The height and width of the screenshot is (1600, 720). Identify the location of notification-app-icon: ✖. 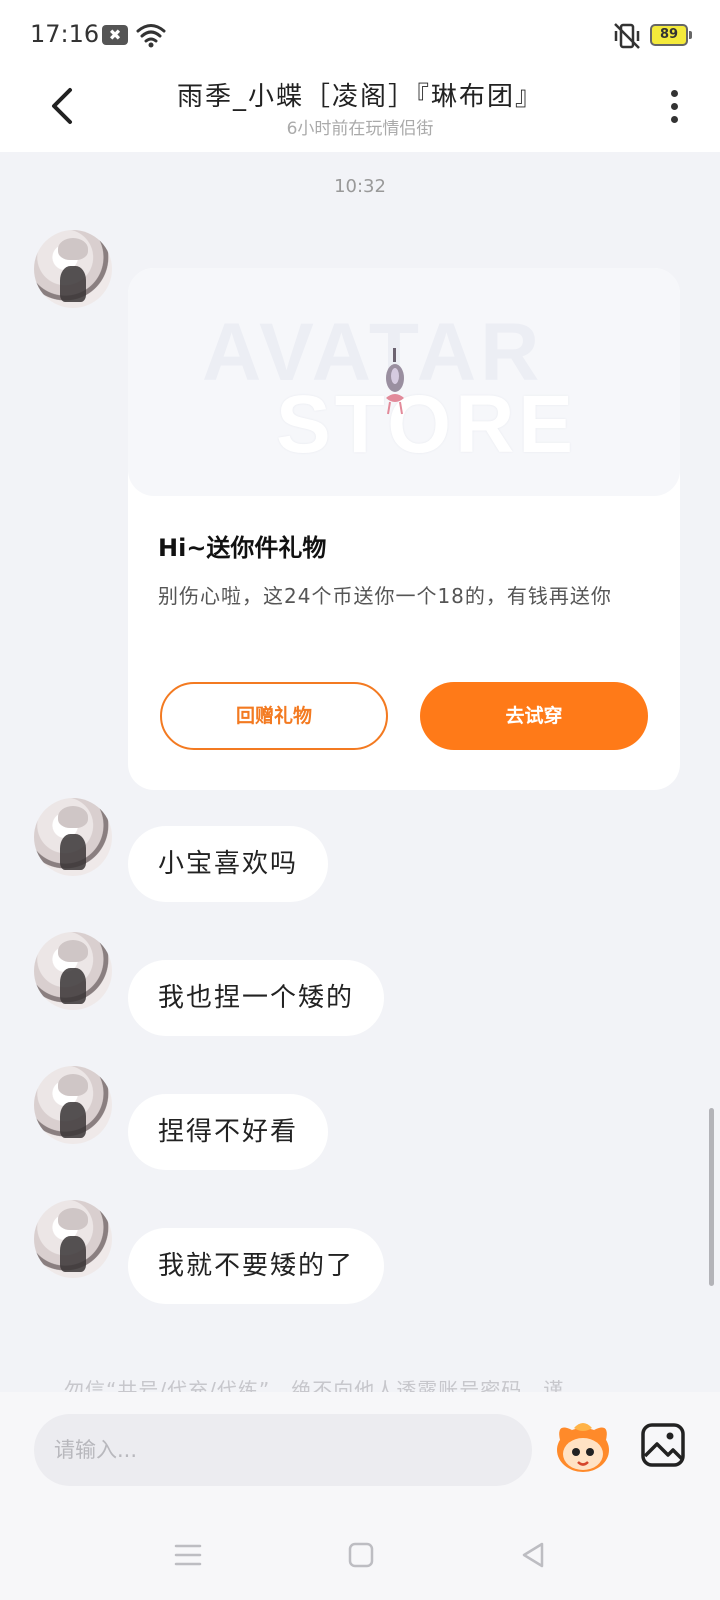
(115, 35).